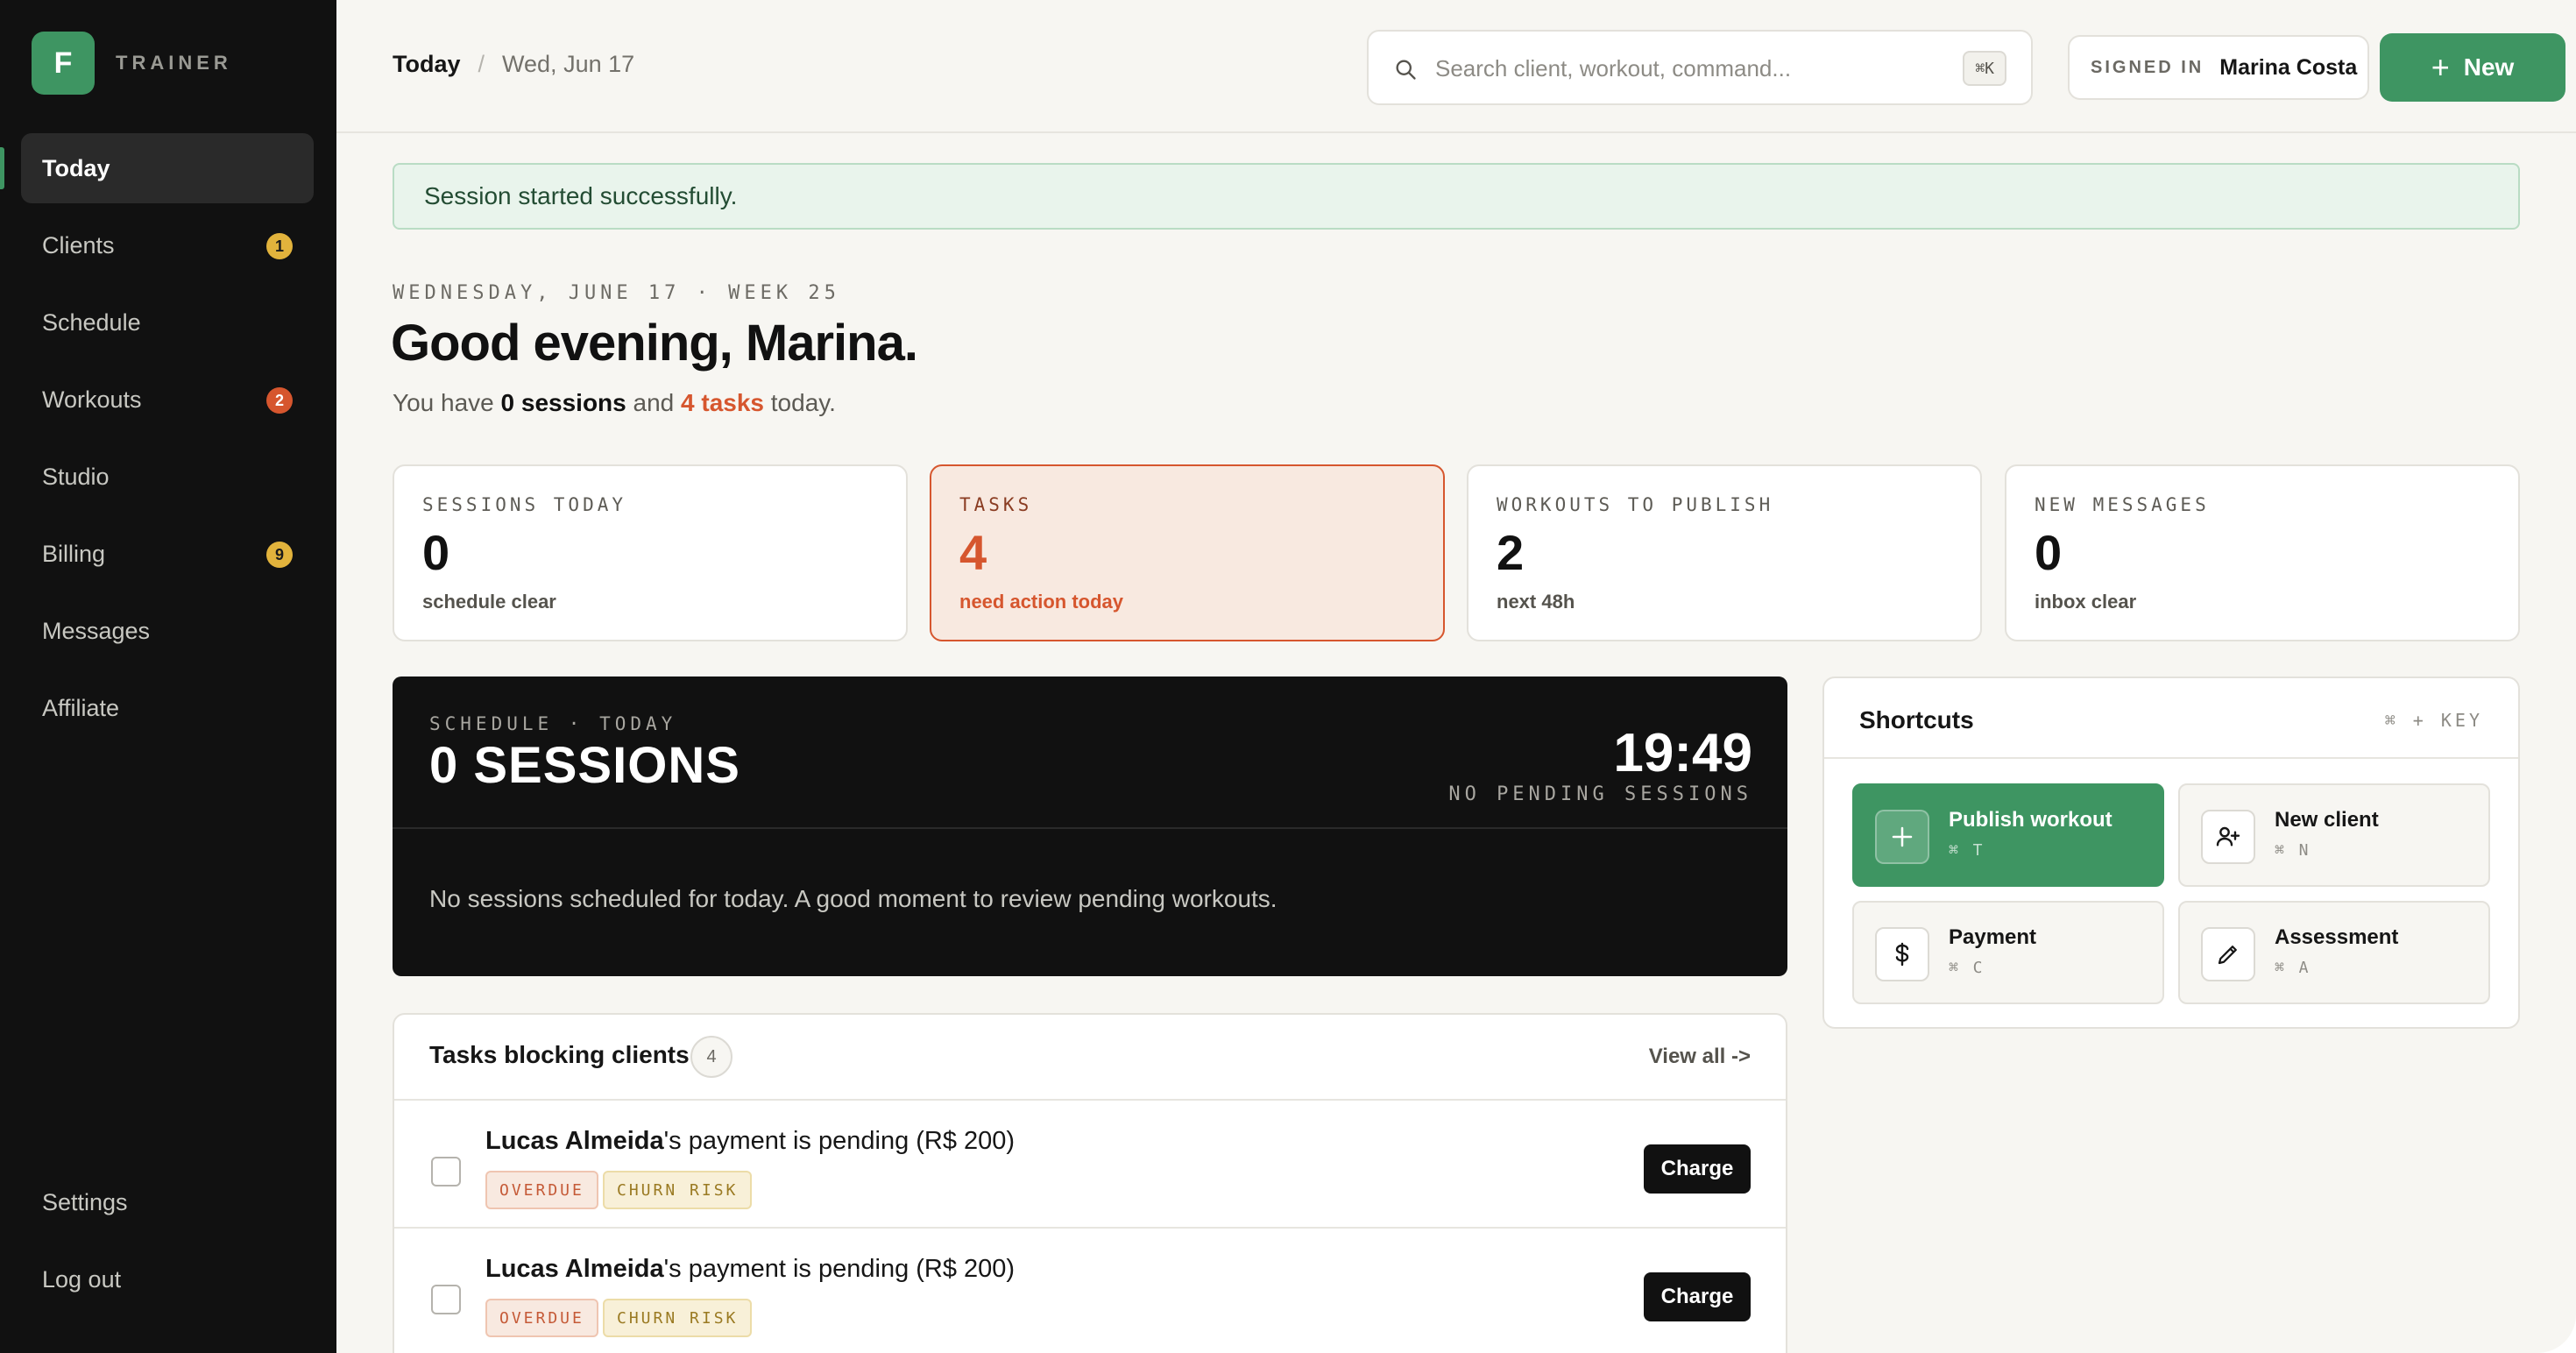  What do you see at coordinates (616, 293) in the screenshot?
I see `date-eyebrow: WEDNESDAY, JUNE 17 · WEEK 25` at bounding box center [616, 293].